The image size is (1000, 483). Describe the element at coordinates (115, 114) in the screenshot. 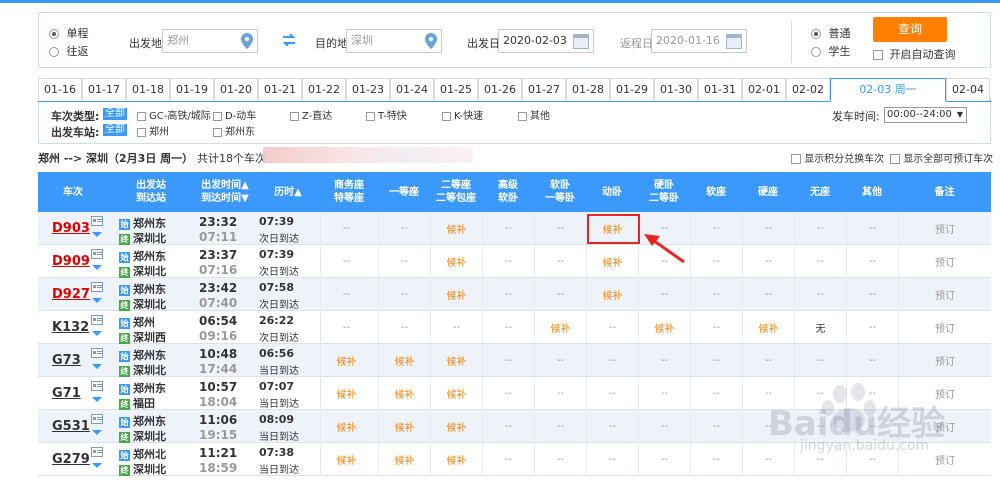

I see `train-type-all-button: 全部` at that location.